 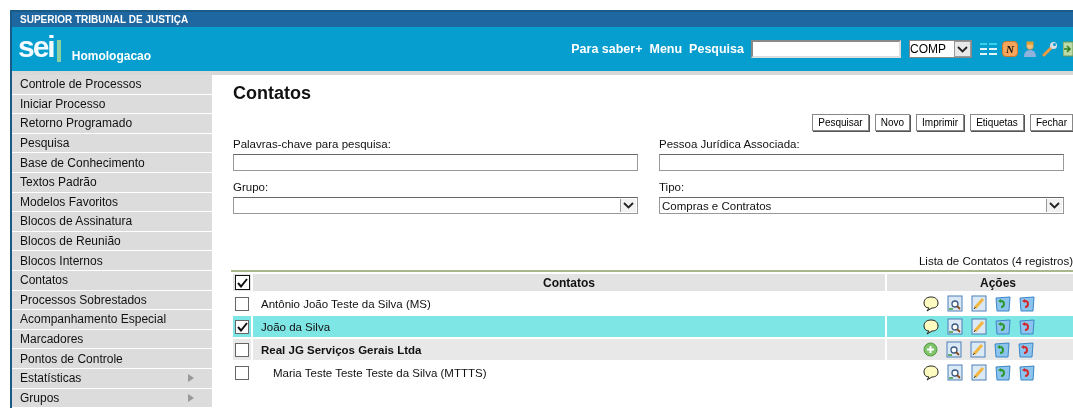 I want to click on sidebar-item: Blocos de Reunião, so click(x=112, y=241).